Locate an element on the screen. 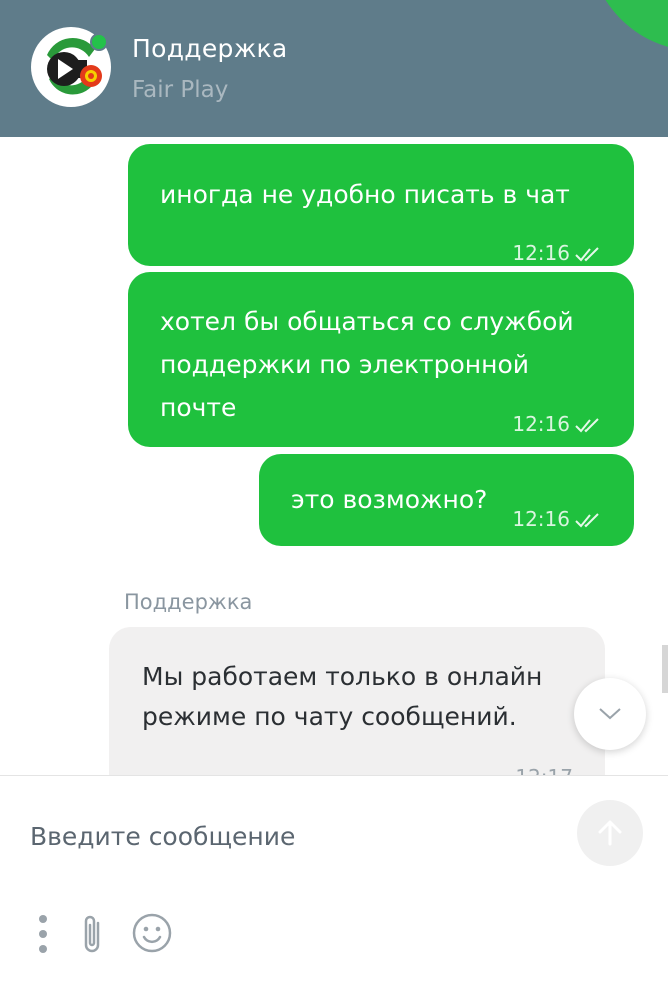 The width and height of the screenshot is (668, 986). attach-file-button is located at coordinates (92, 935).